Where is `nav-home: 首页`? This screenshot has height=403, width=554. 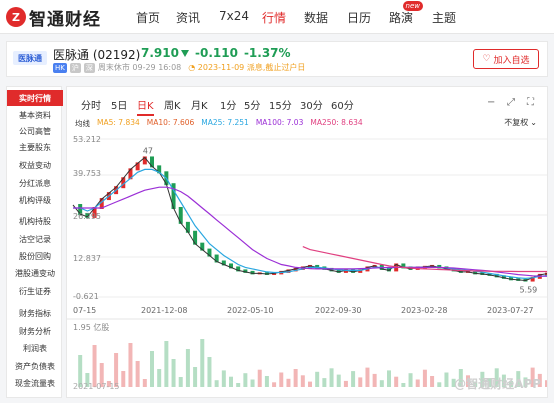 nav-home: 首页 is located at coordinates (148, 17).